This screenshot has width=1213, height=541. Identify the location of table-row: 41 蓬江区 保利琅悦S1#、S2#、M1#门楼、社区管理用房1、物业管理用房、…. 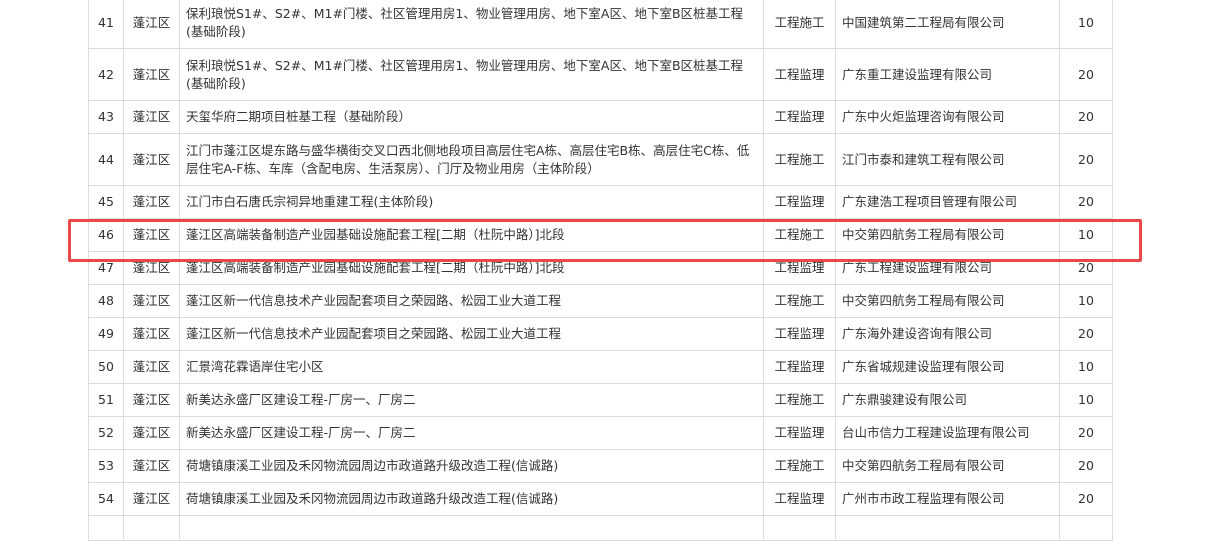
(600, 24).